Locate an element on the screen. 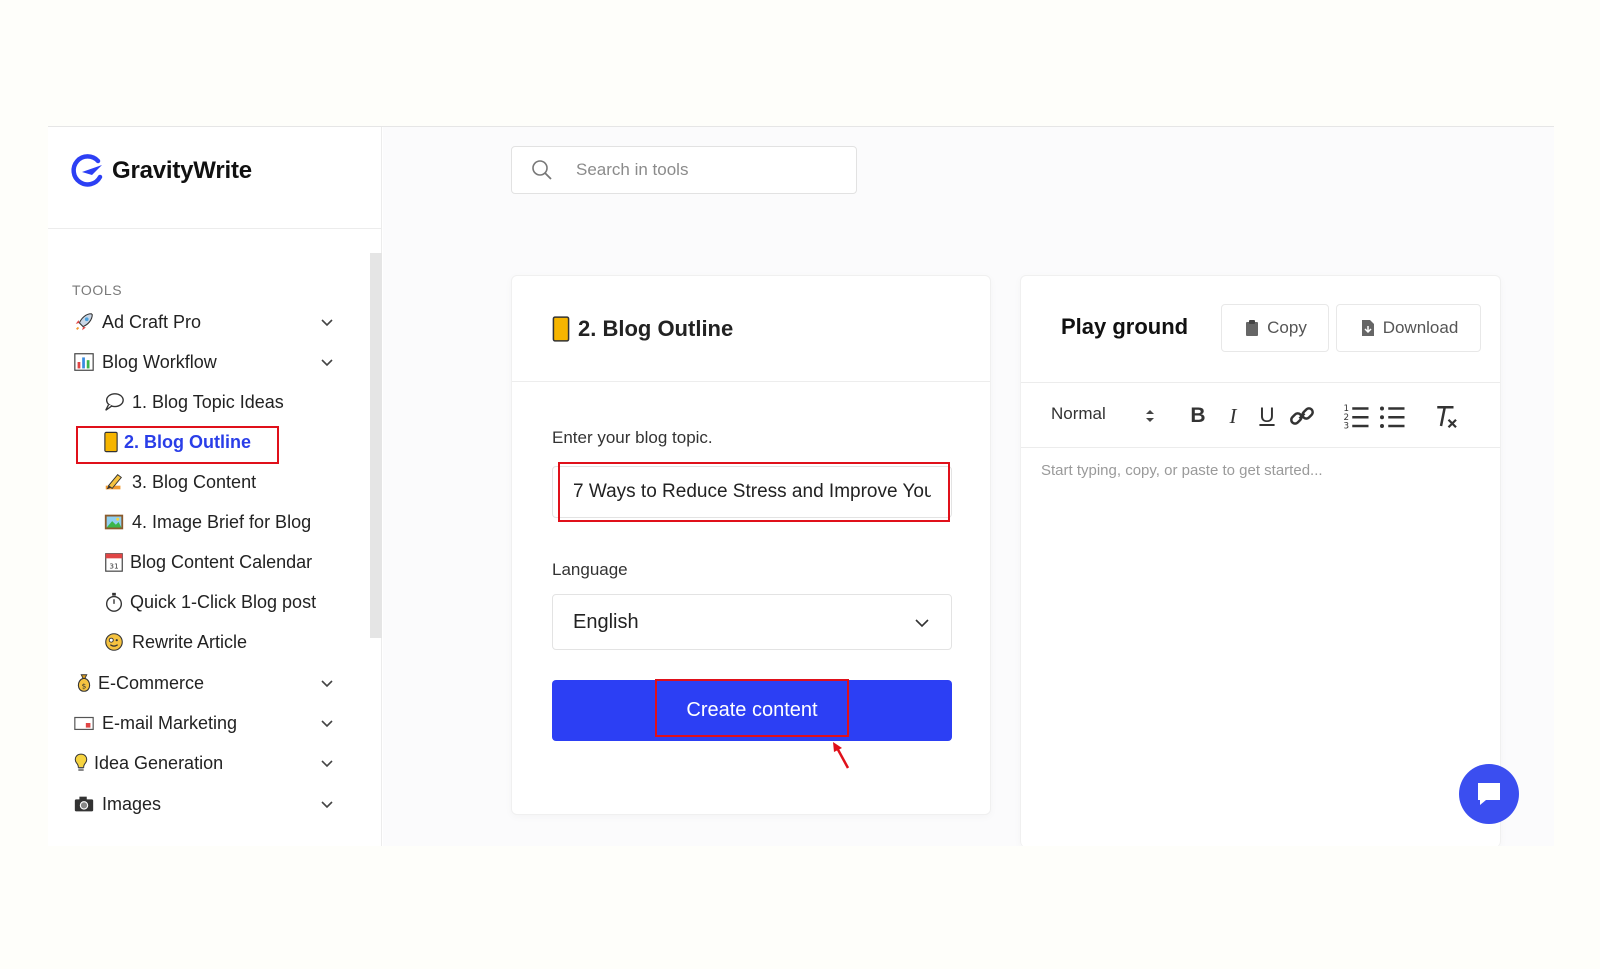  chat-icon is located at coordinates (1489, 794).